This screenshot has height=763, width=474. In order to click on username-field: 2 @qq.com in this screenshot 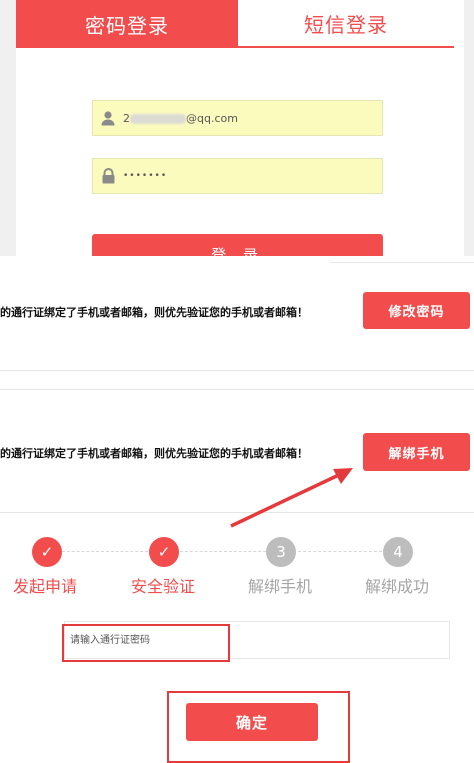, I will do `click(237, 118)`.